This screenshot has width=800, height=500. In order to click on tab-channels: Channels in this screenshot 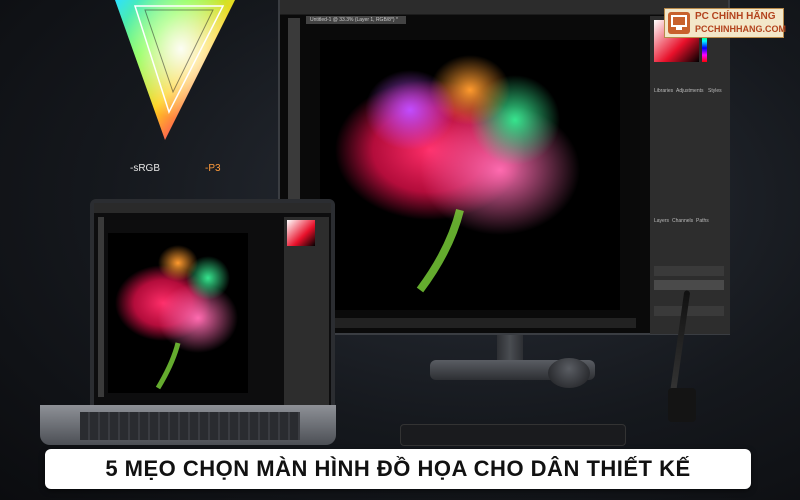, I will do `click(682, 221)`.